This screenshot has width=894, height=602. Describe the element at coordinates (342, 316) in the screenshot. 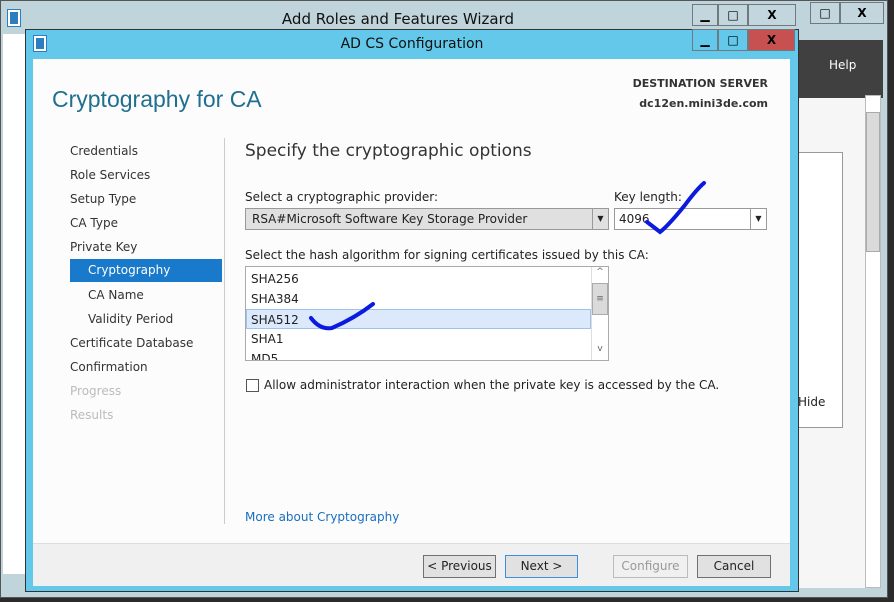

I see `checkmark-annotation-sha512` at that location.